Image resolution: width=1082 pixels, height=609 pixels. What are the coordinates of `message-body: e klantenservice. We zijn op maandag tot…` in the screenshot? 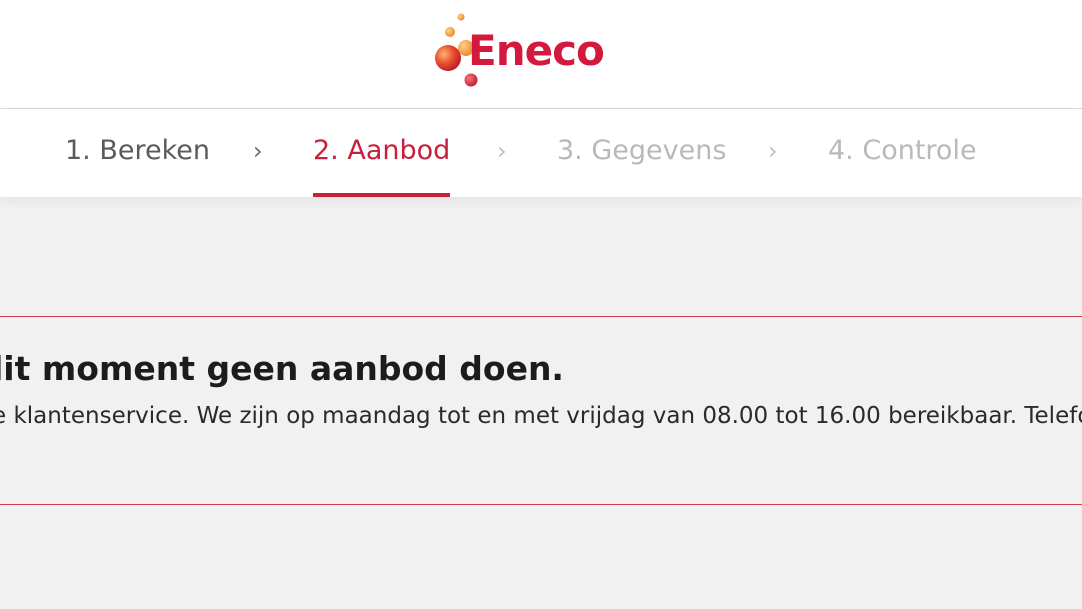 It's located at (541, 416).